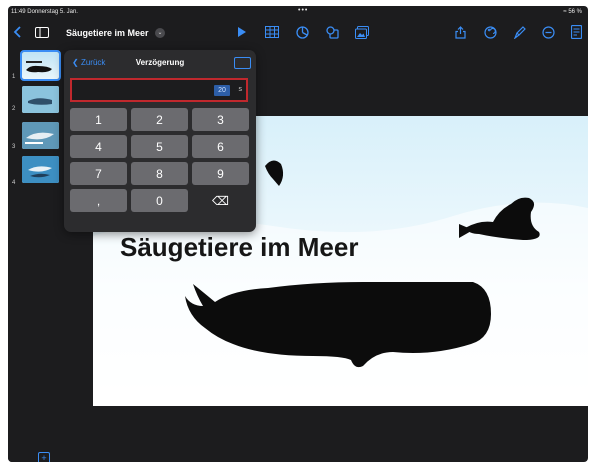 The image size is (595, 466). I want to click on status-bar: 11:49 Donnerstag 5. Jan. ••• ≈ 56 %, so click(298, 12).